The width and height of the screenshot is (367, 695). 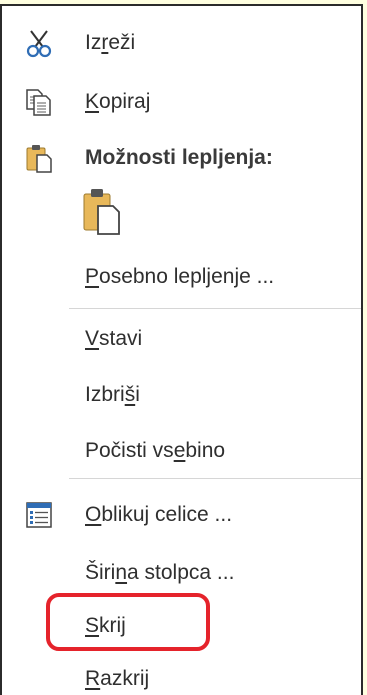 I want to click on paste-options-label: Možnosti lepljenja:, so click(x=179, y=157).